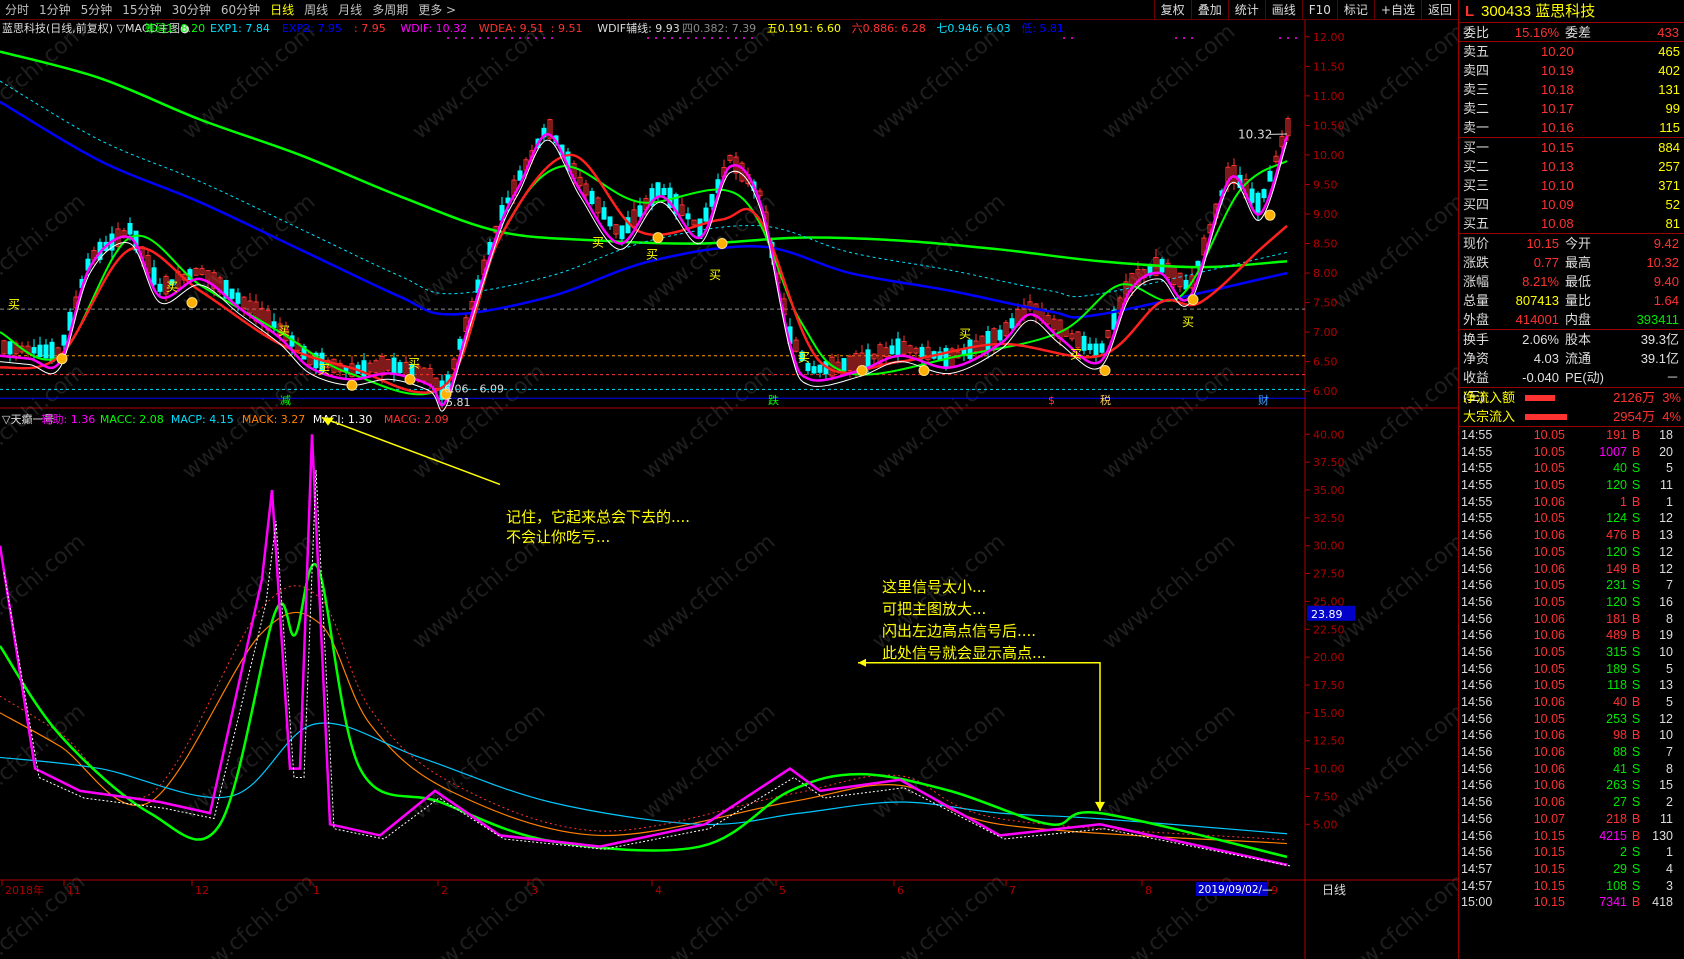 This screenshot has height=959, width=1684. What do you see at coordinates (1669, 868) in the screenshot?
I see `tick-count: 4` at bounding box center [1669, 868].